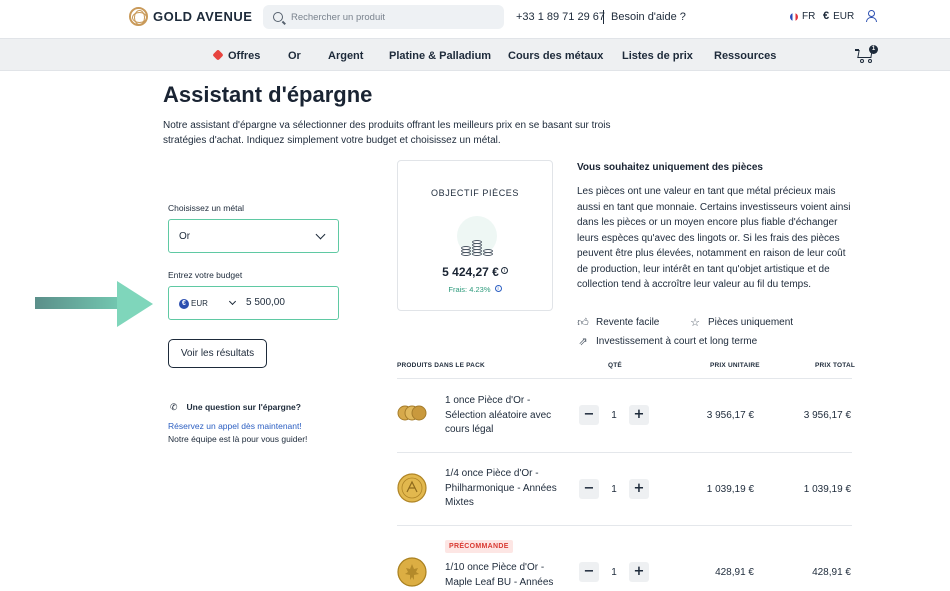 This screenshot has height=591, width=950. What do you see at coordinates (475, 272) in the screenshot?
I see `objective-amount: 5 424,27 € i` at bounding box center [475, 272].